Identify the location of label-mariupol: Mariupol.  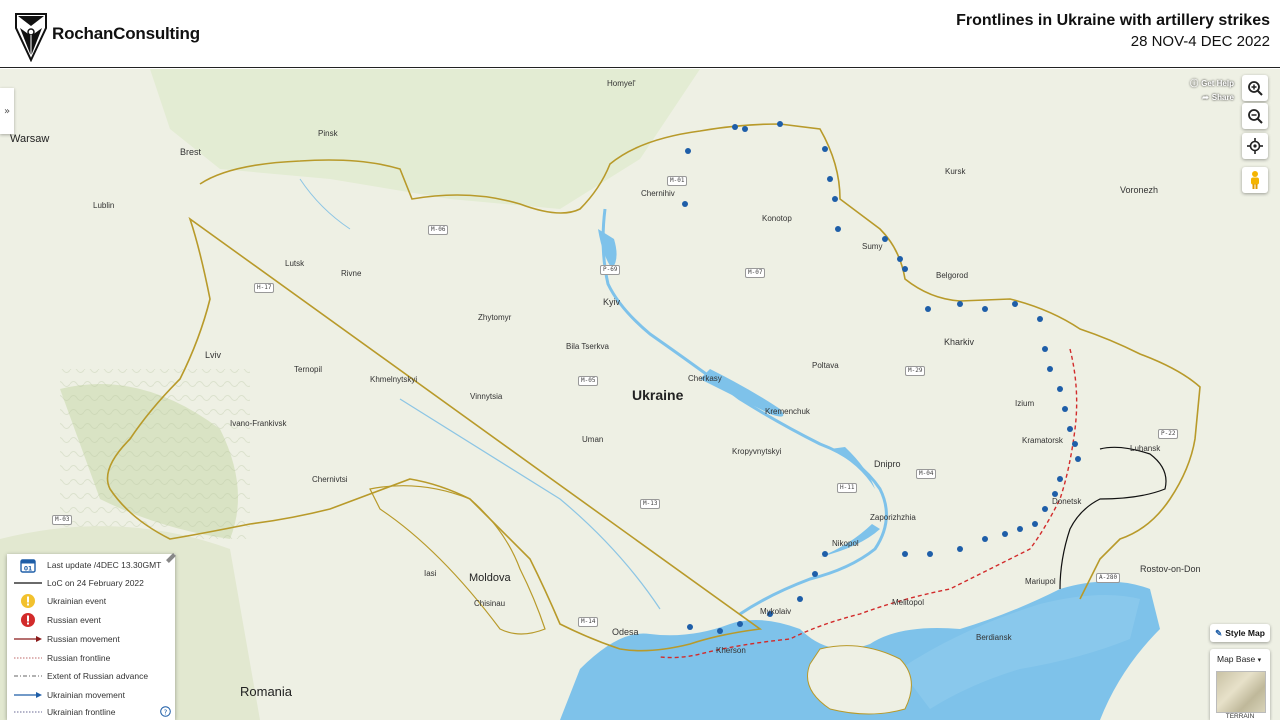
(1040, 581).